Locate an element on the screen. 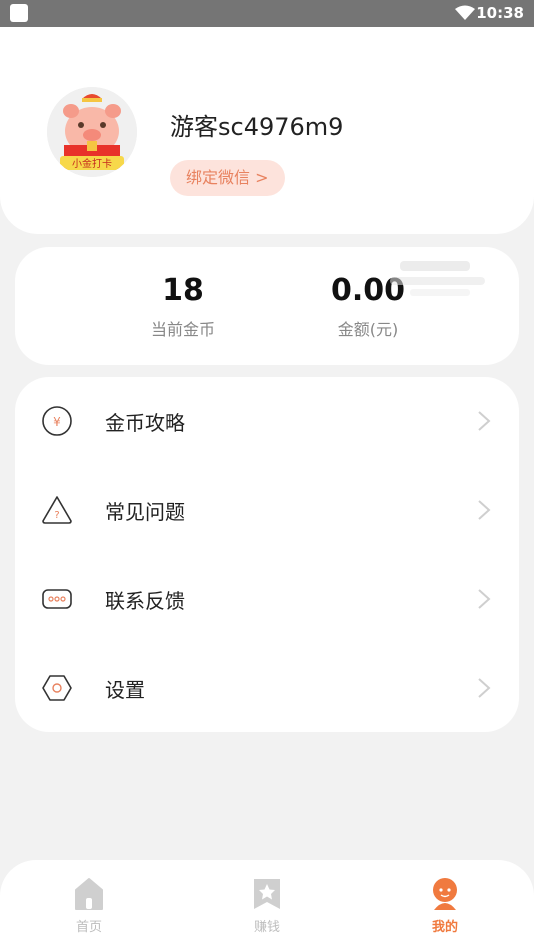 The image size is (534, 949). pig-avatar-icon: 小金打卡 is located at coordinates (92, 132).